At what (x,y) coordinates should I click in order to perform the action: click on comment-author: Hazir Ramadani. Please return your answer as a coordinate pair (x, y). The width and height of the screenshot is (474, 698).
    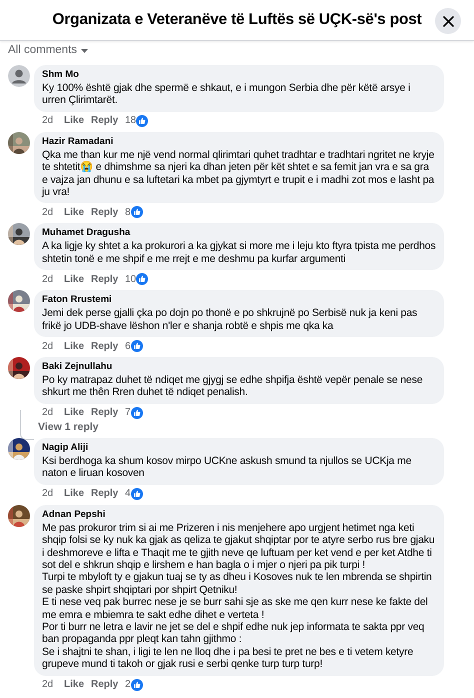
    Looking at the image, I should click on (239, 142).